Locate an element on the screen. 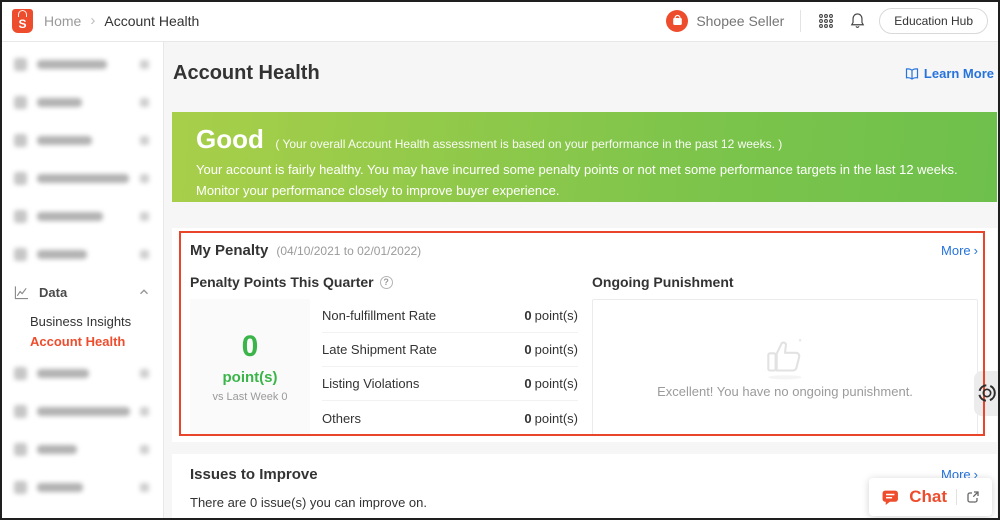  page-title: Account Health is located at coordinates (246, 73).